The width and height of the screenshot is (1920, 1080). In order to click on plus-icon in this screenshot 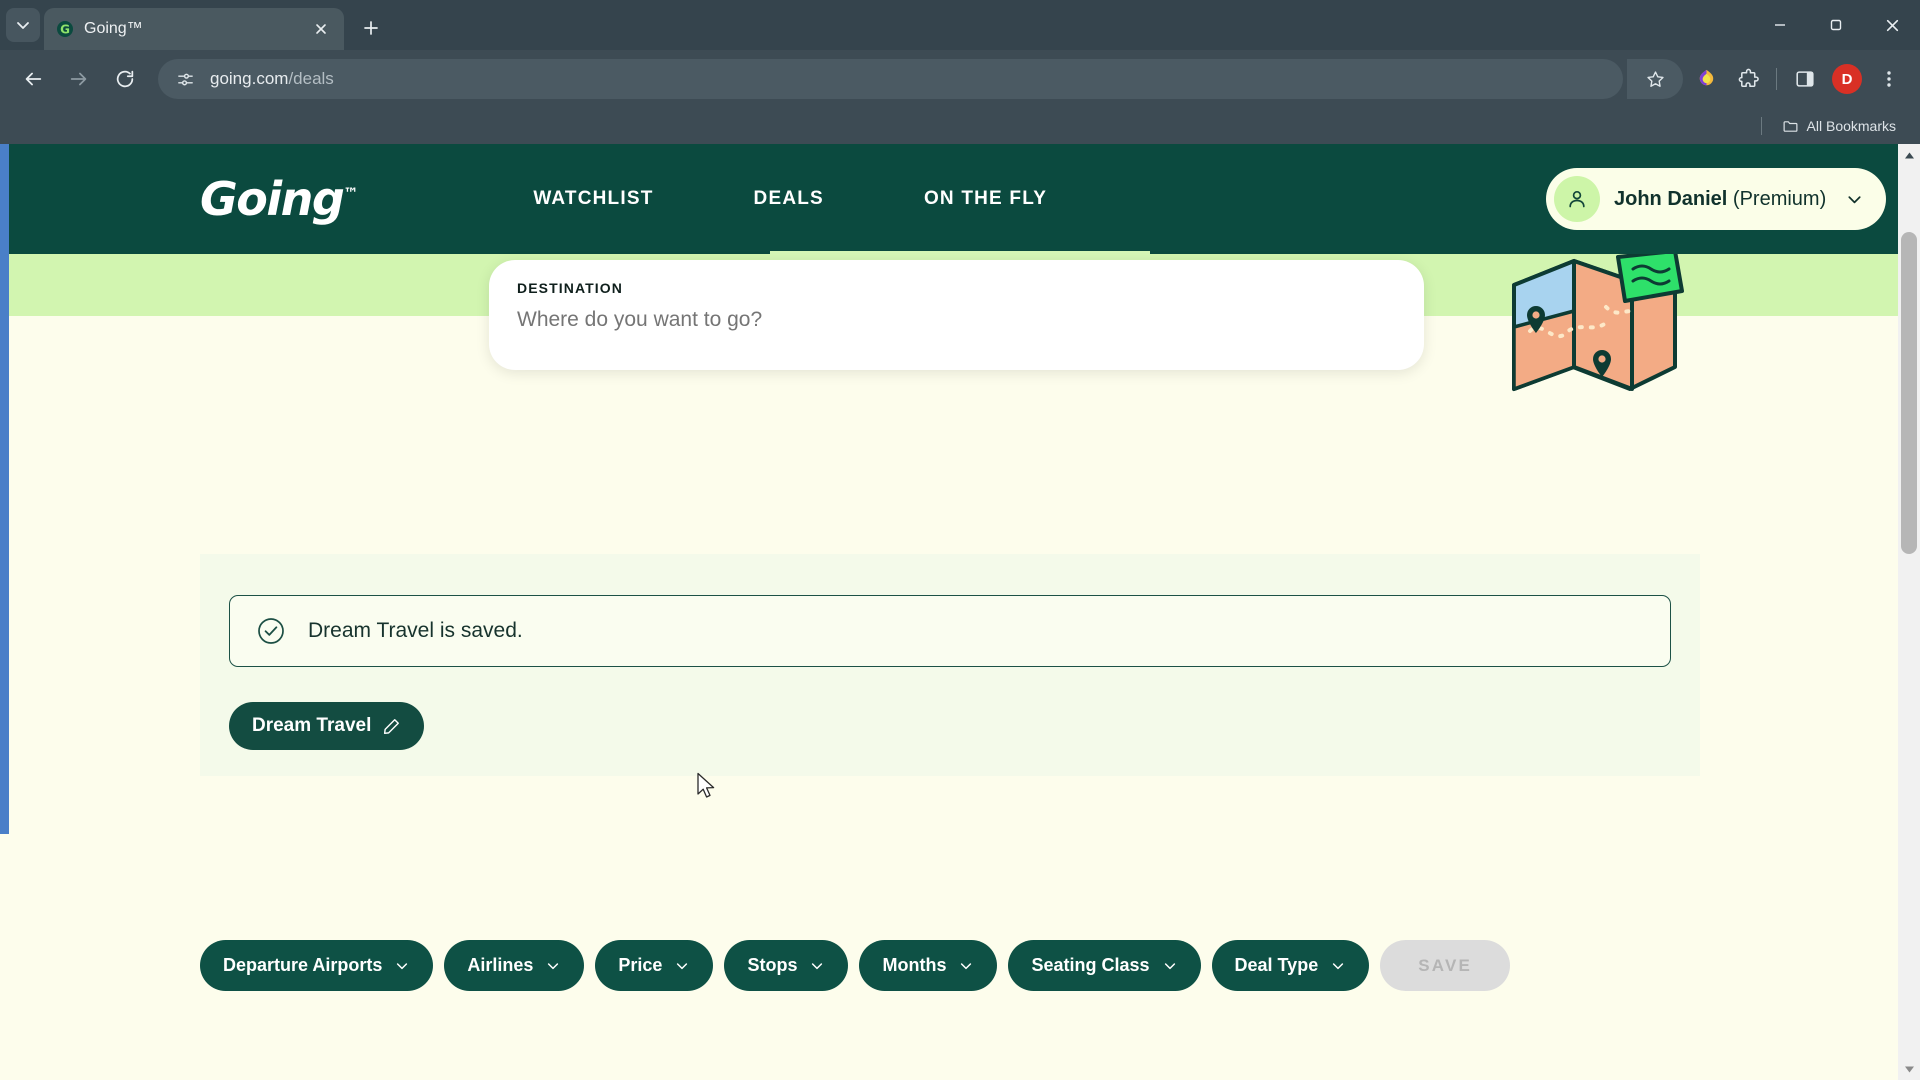, I will do `click(371, 28)`.